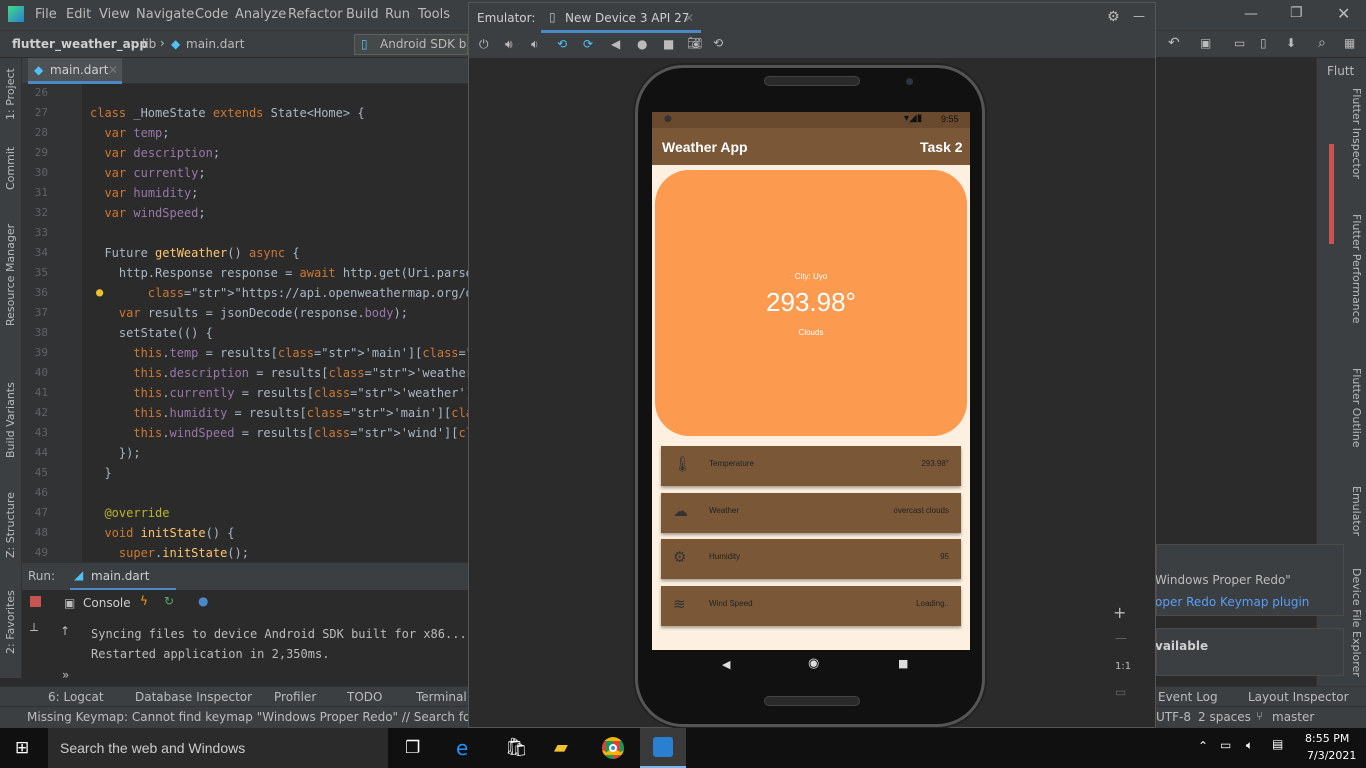  I want to click on gear-icon: ⚙, so click(1113, 17).